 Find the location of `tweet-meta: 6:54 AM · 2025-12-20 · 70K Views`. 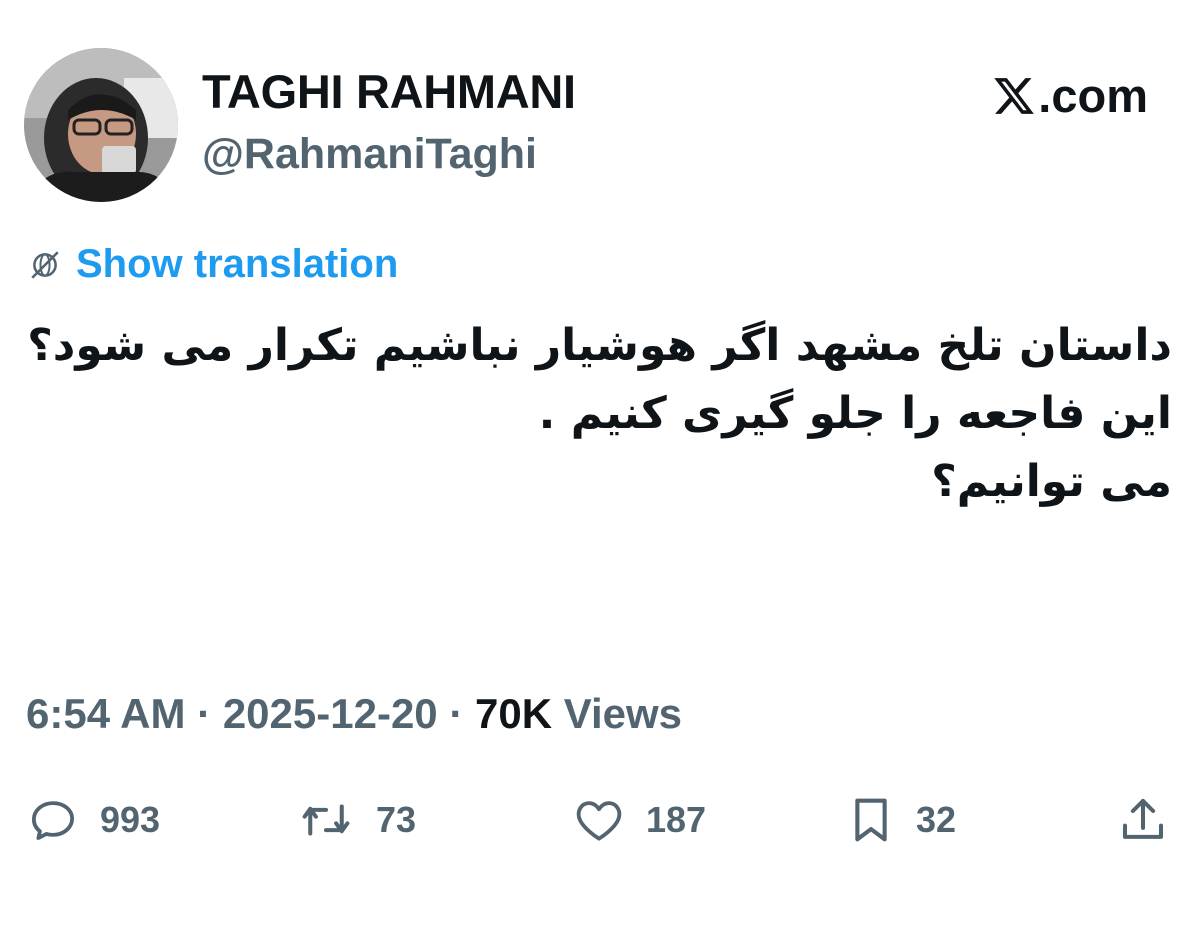

tweet-meta: 6:54 AM · 2025-12-20 · 70K Views is located at coordinates (354, 714).